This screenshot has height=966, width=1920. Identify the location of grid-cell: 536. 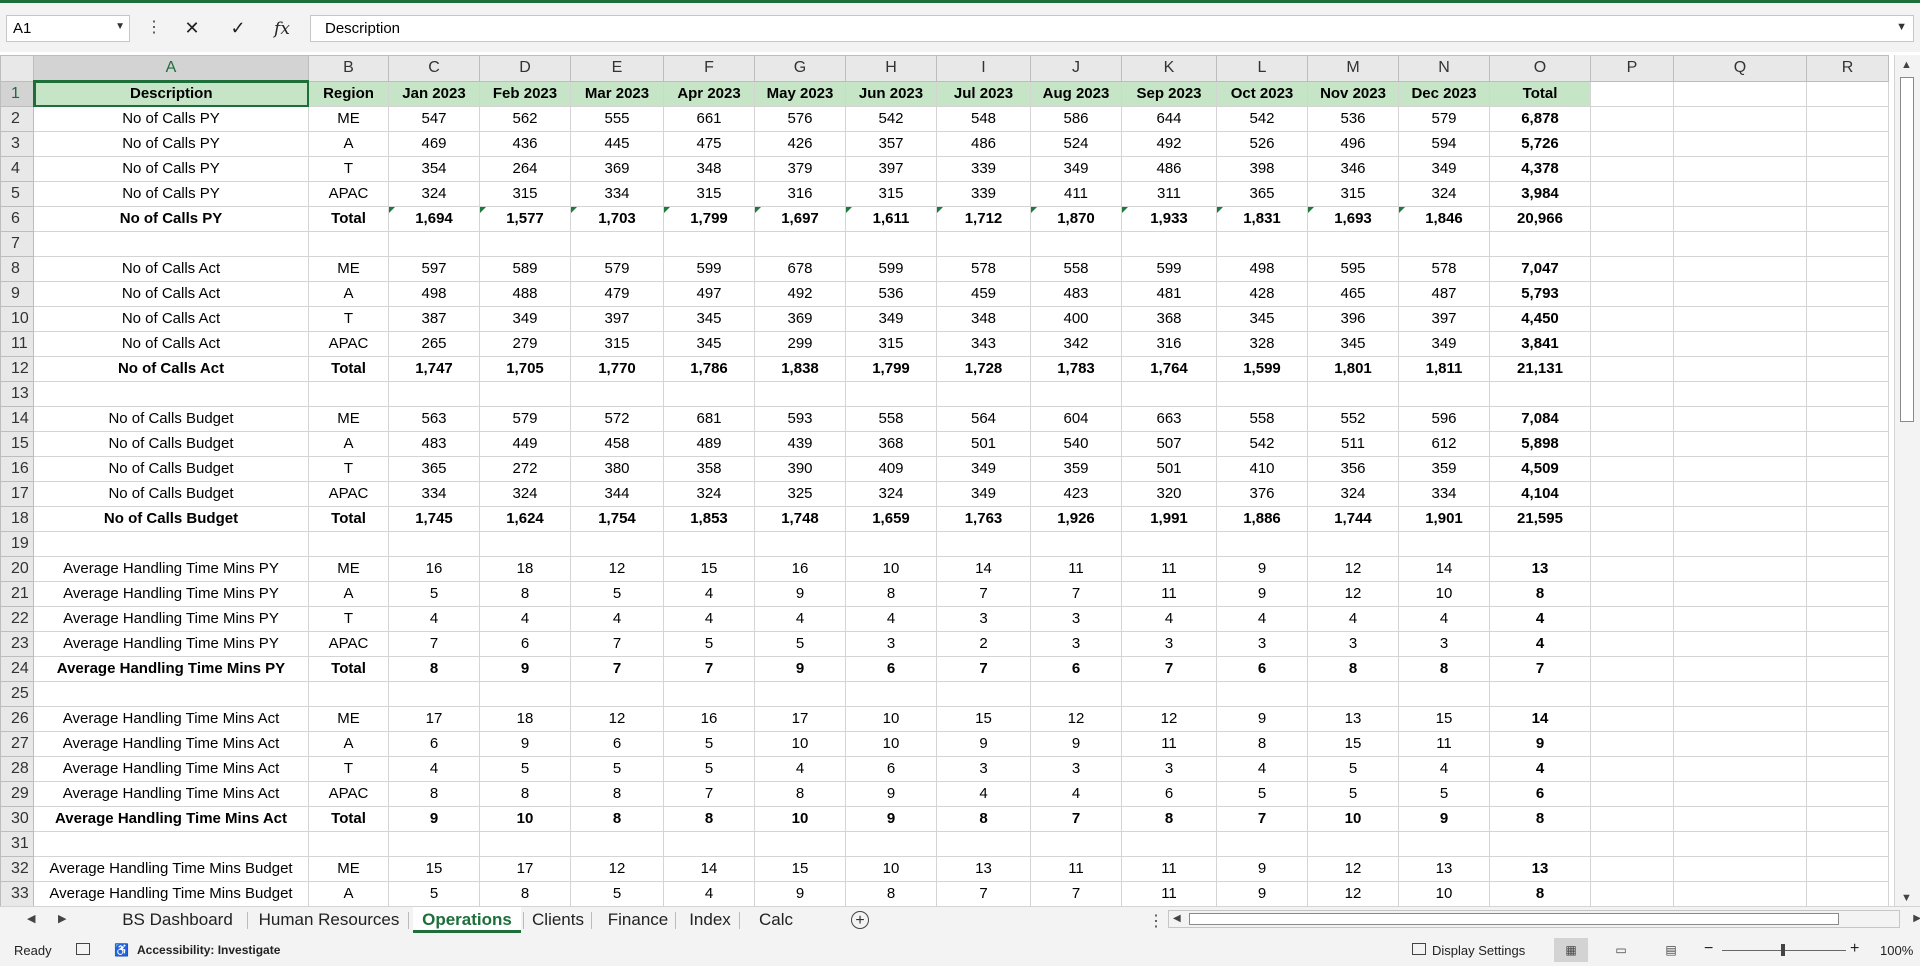
(1353, 119).